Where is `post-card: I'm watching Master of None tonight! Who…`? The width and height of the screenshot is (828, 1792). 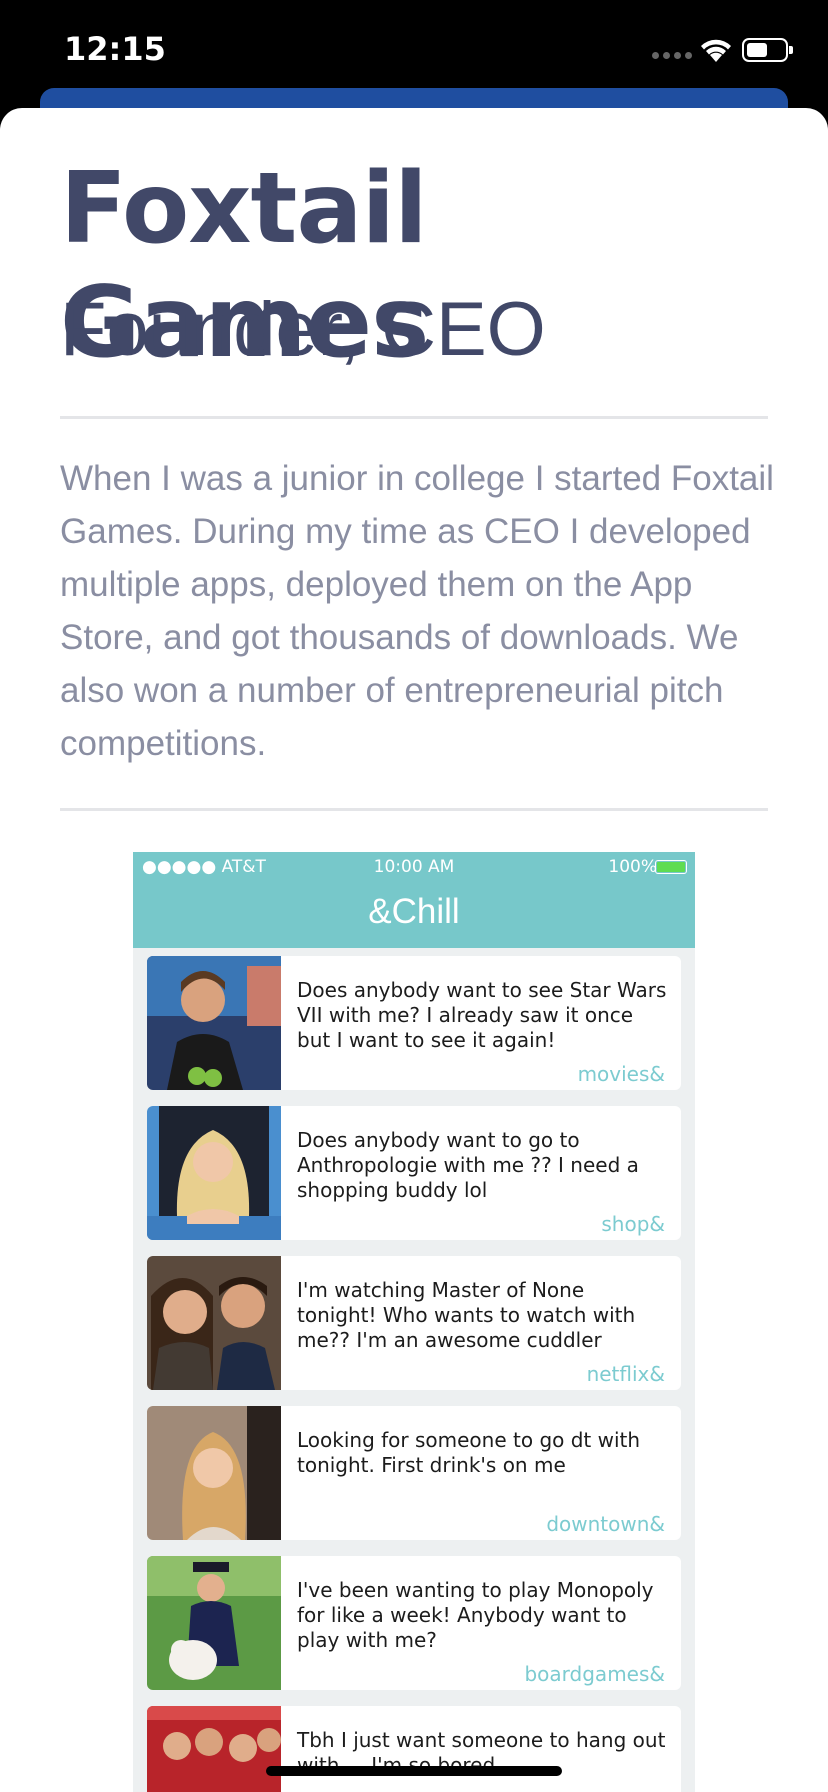 post-card: I'm watching Master of None tonight! Who… is located at coordinates (414, 1323).